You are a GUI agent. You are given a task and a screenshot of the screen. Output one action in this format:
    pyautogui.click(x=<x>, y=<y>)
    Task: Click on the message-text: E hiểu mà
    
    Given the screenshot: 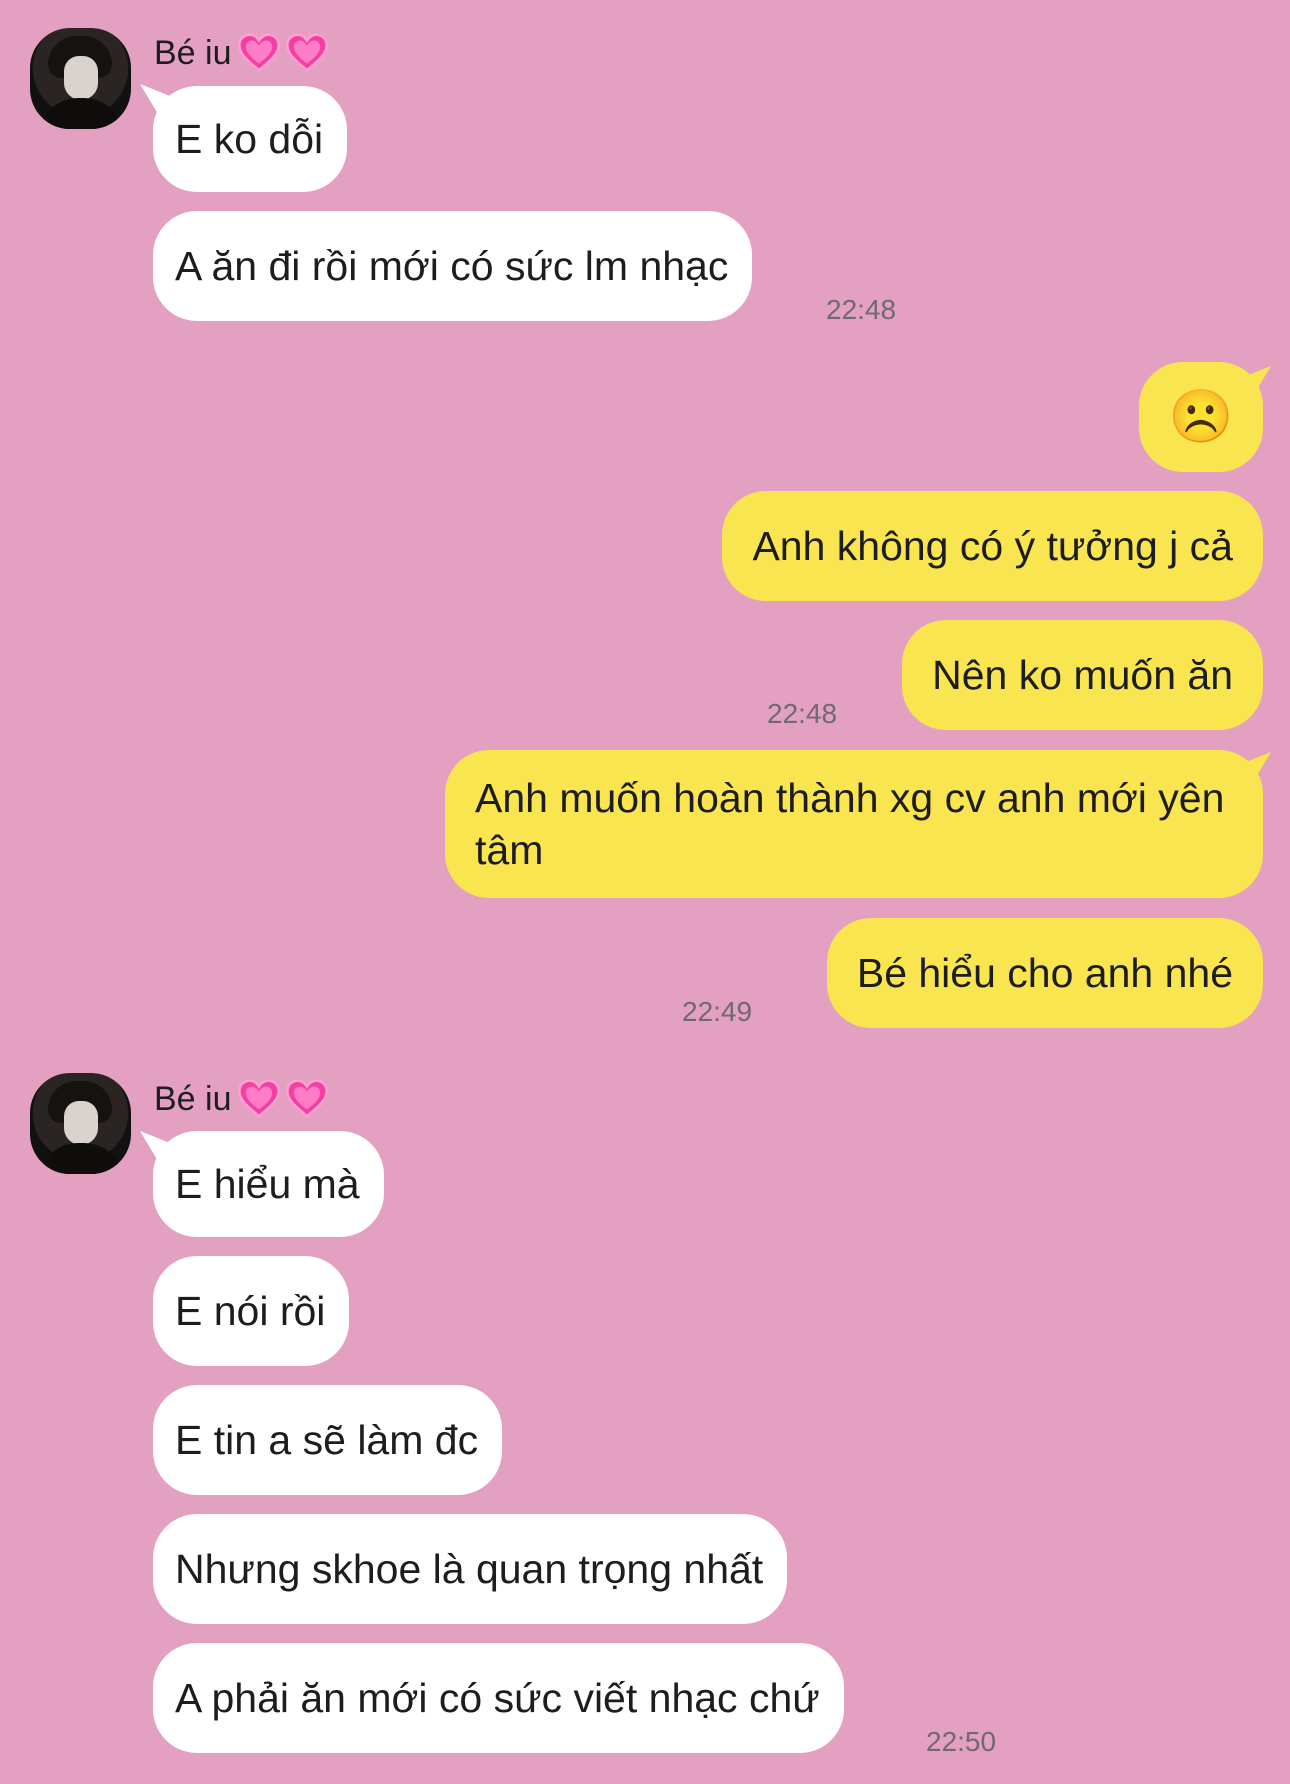 What is the action you would take?
    pyautogui.click(x=267, y=1184)
    